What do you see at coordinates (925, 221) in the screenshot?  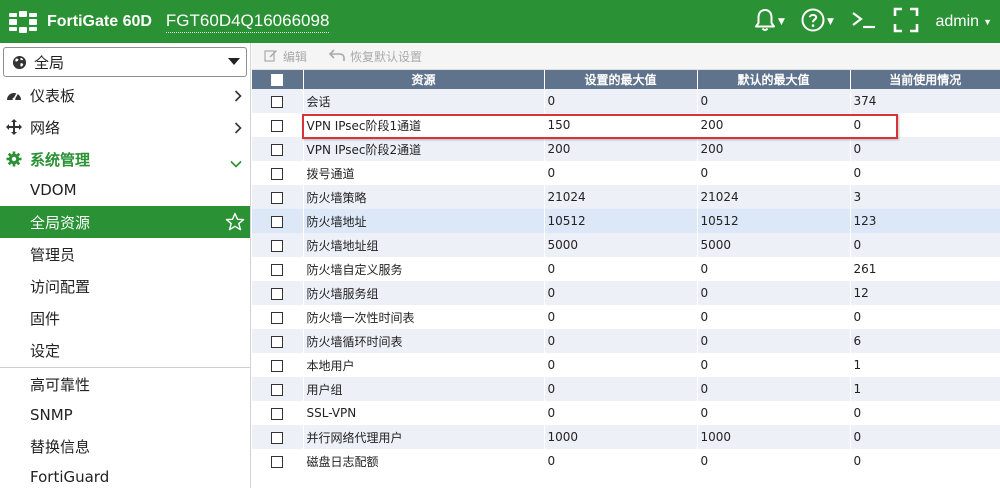 I see `cell-current-usage: 123` at bounding box center [925, 221].